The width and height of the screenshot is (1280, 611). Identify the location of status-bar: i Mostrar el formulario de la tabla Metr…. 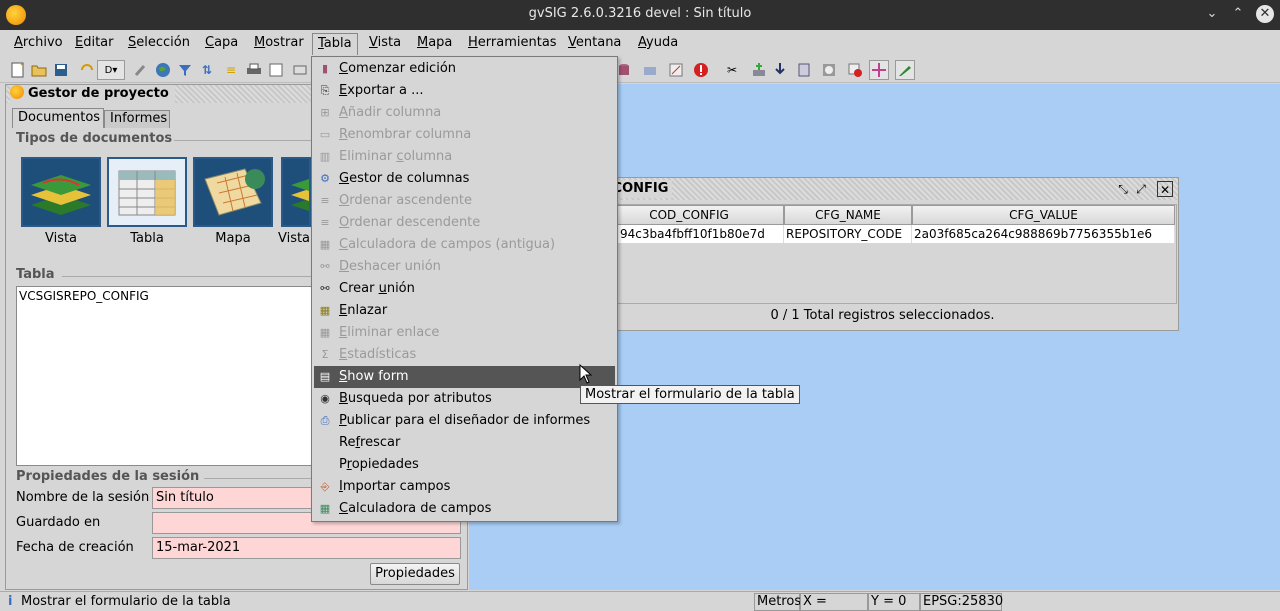
(640, 601).